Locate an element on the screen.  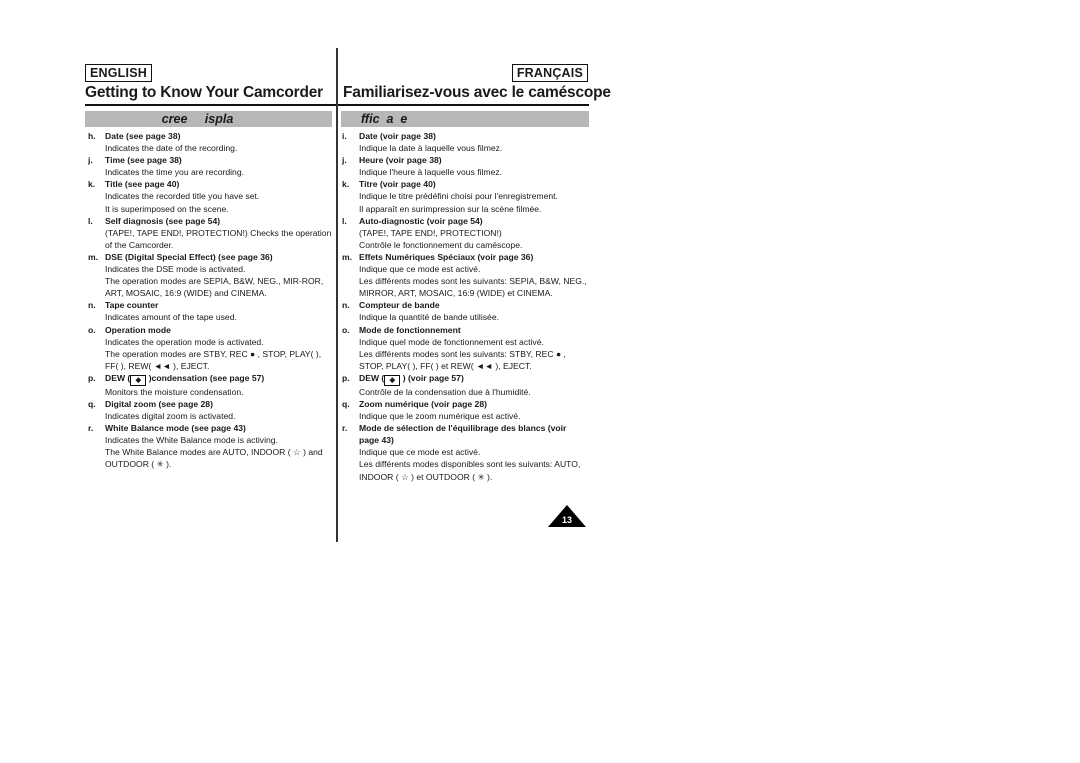
section-heading-french: ffic a e is located at coordinates (384, 119).